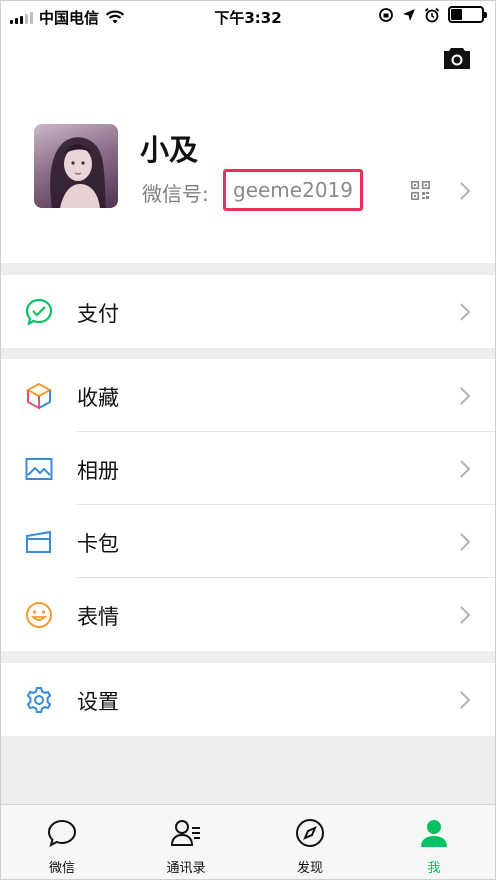 The height and width of the screenshot is (880, 496). I want to click on menu-label-pay: 支付, so click(98, 314).